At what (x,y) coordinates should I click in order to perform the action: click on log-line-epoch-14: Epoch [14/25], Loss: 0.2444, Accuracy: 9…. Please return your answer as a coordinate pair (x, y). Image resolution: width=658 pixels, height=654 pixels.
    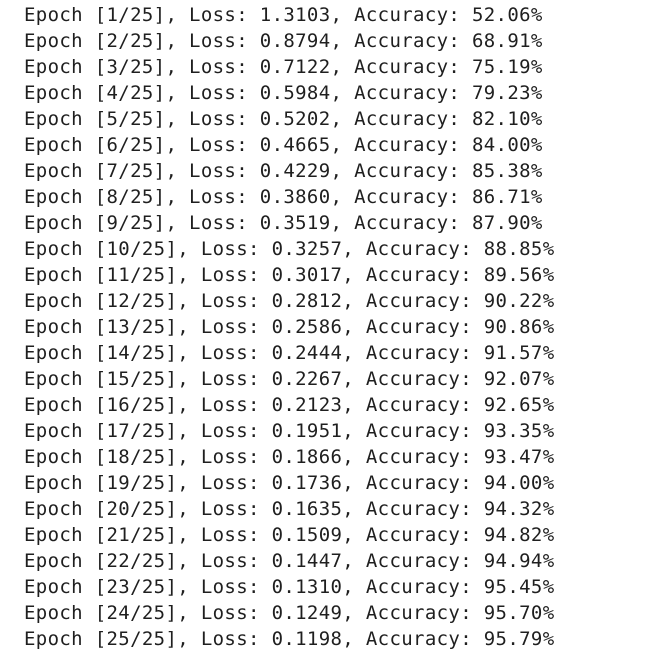
    Looking at the image, I should click on (289, 353).